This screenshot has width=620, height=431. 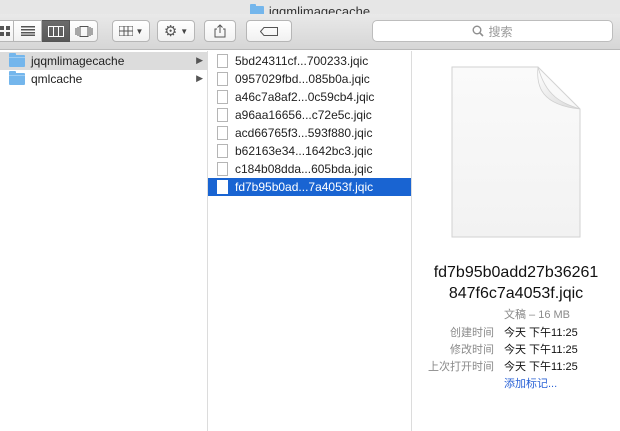 I want to click on preview-kind-size: 文稿 – 16 MB, so click(x=537, y=315).